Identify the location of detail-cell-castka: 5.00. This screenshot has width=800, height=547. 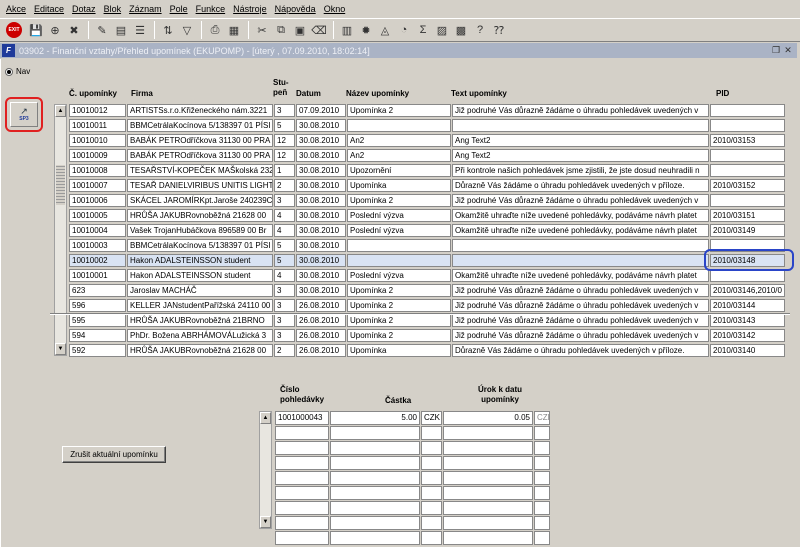
(375, 418).